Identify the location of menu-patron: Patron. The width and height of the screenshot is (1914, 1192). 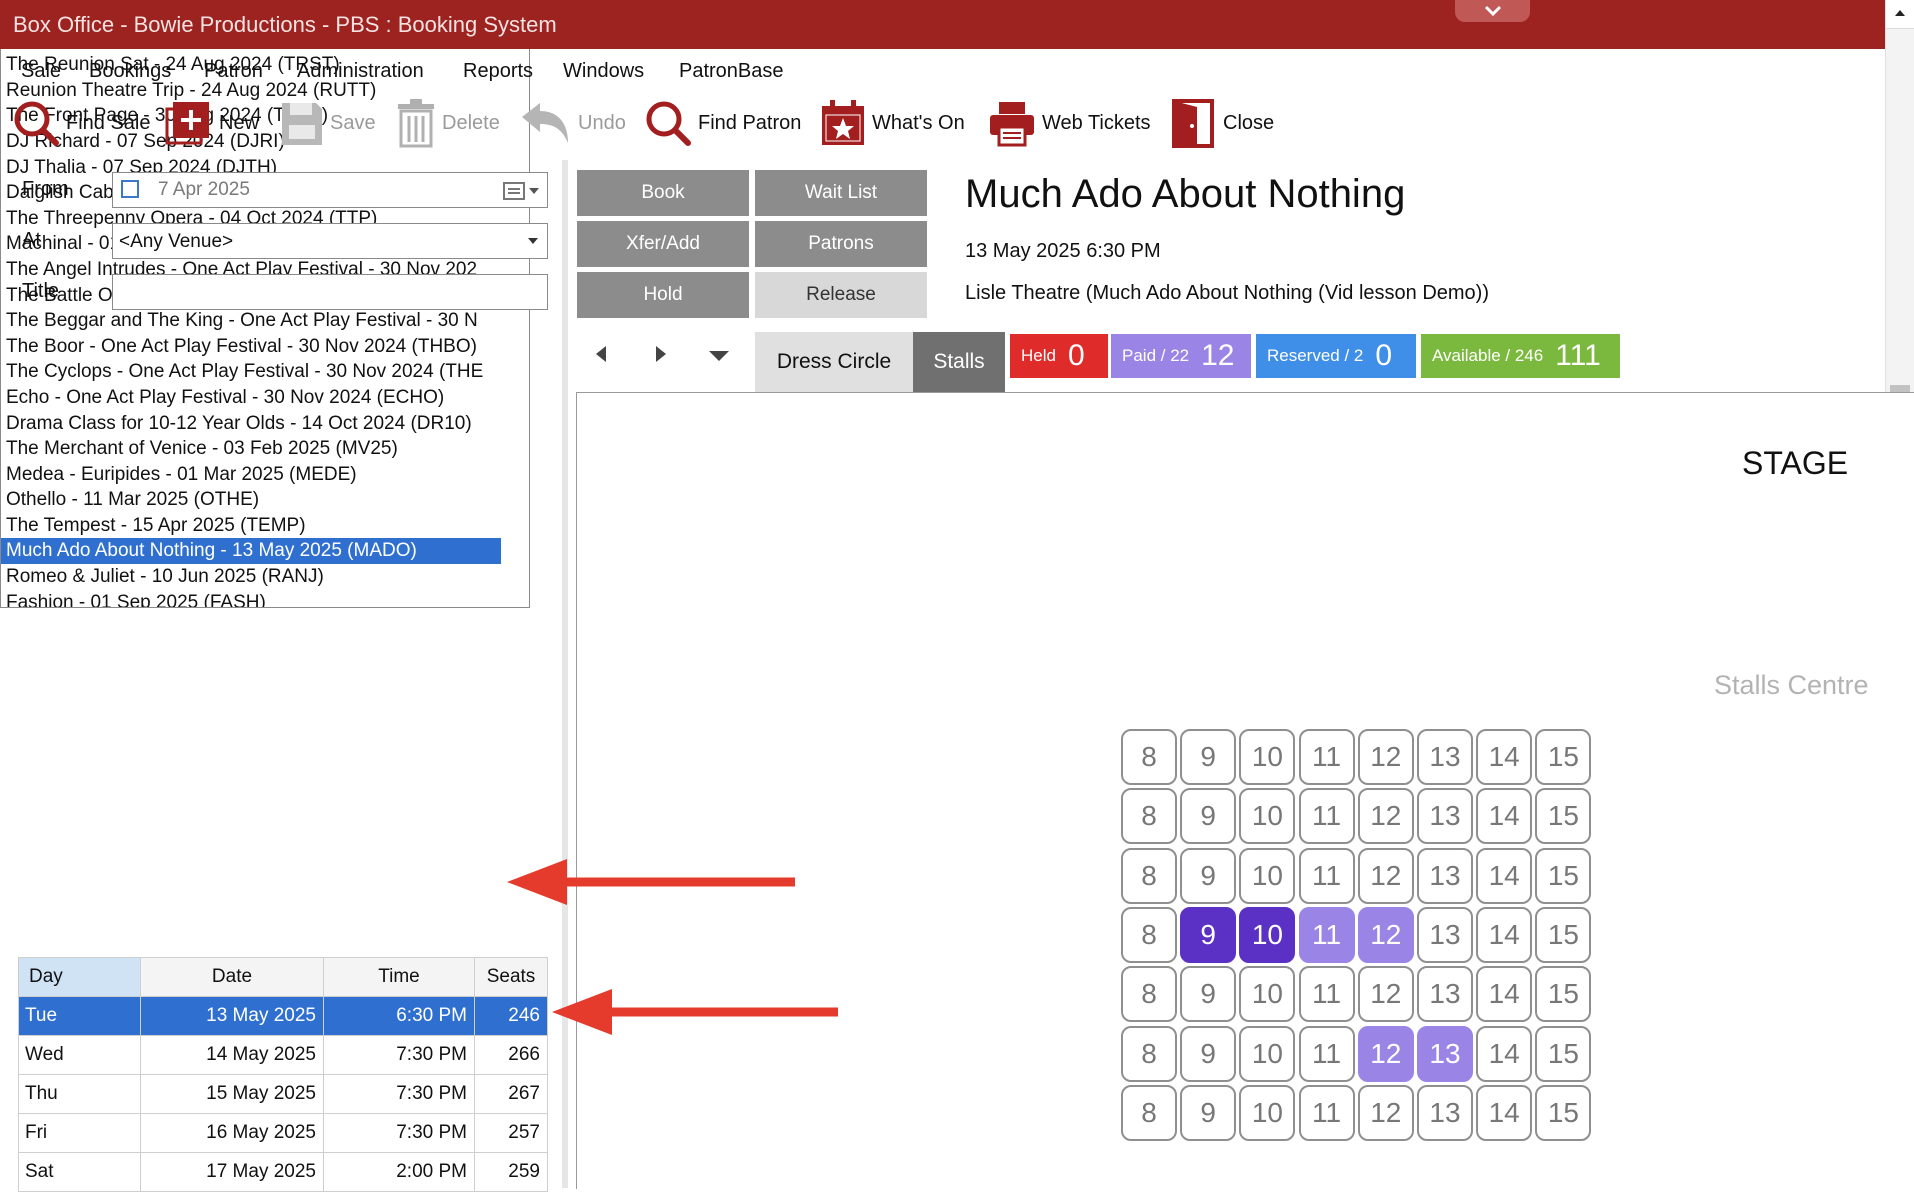
(233, 71).